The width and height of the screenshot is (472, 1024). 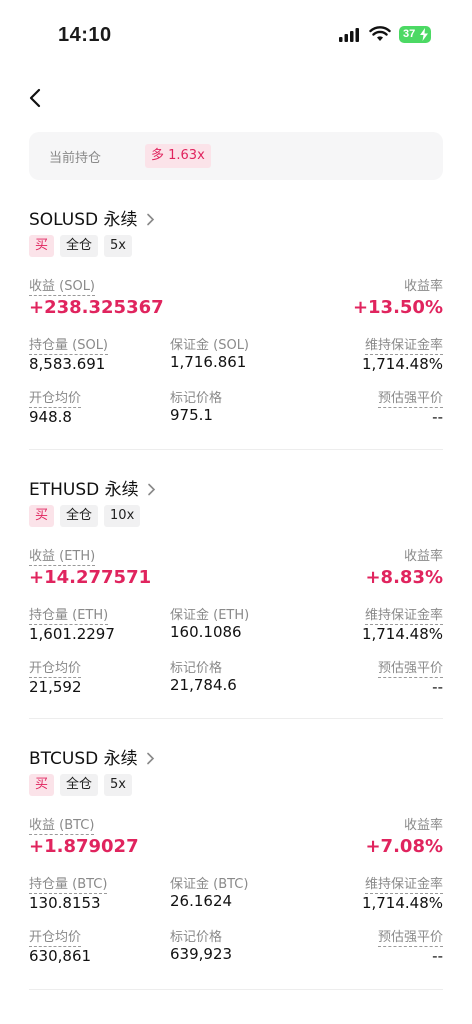 What do you see at coordinates (65, 903) in the screenshot?
I see `size-value: 130.8153` at bounding box center [65, 903].